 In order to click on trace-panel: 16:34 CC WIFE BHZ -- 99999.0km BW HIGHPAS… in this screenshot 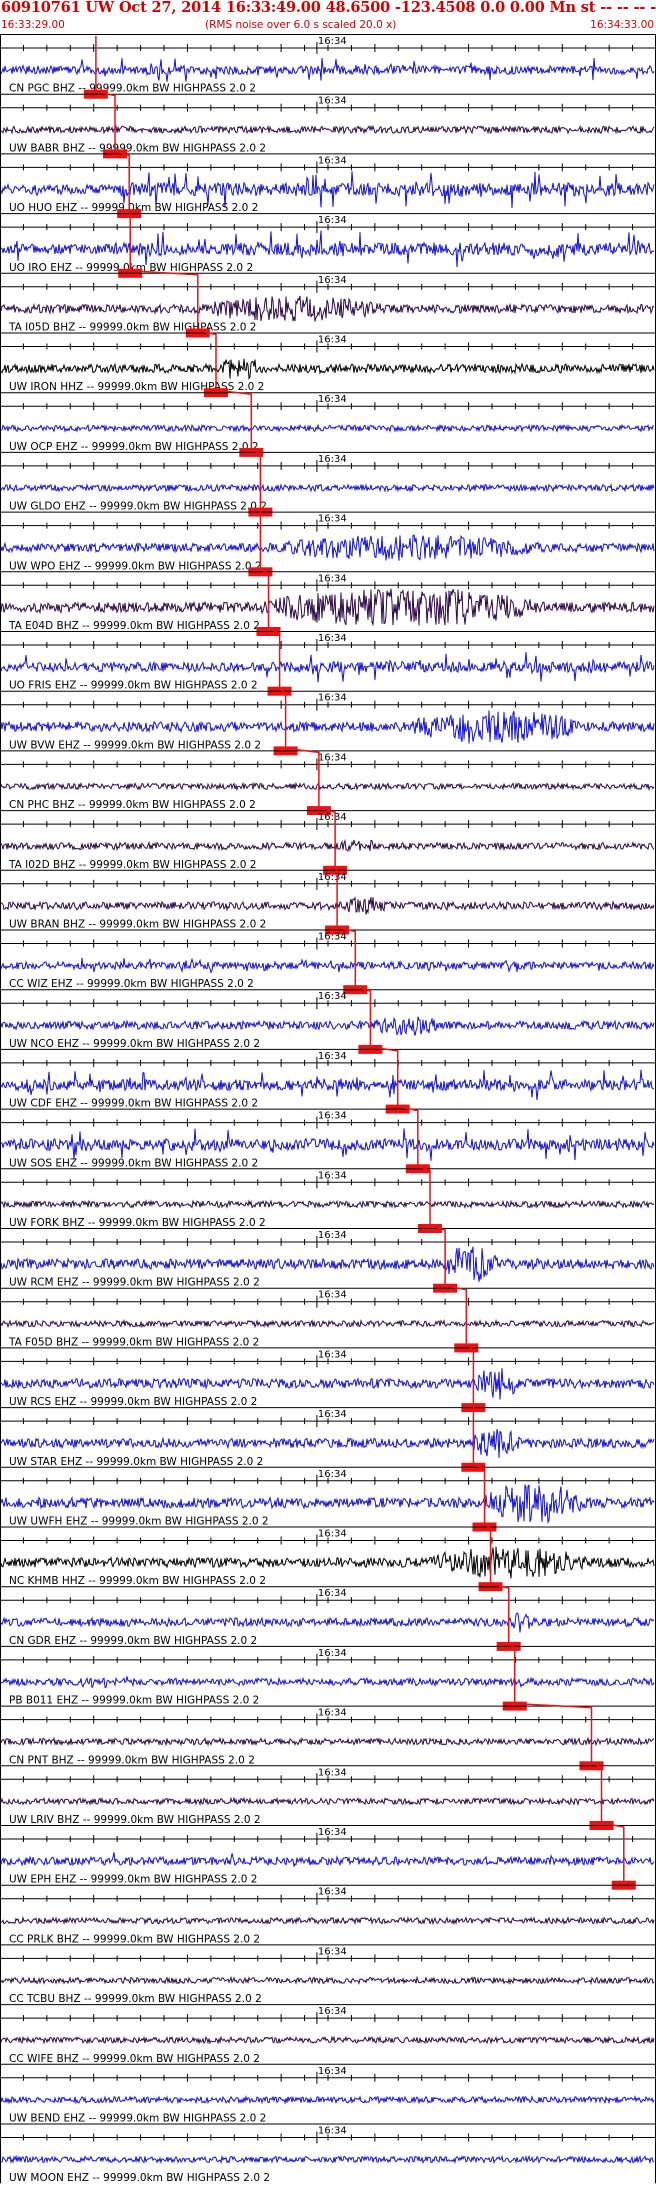, I will do `click(328, 2034)`.